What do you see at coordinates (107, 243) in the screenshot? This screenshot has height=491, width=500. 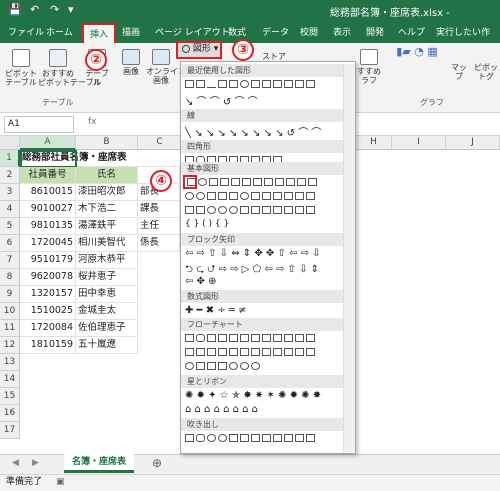 I see `name-cell: 相川美智代` at bounding box center [107, 243].